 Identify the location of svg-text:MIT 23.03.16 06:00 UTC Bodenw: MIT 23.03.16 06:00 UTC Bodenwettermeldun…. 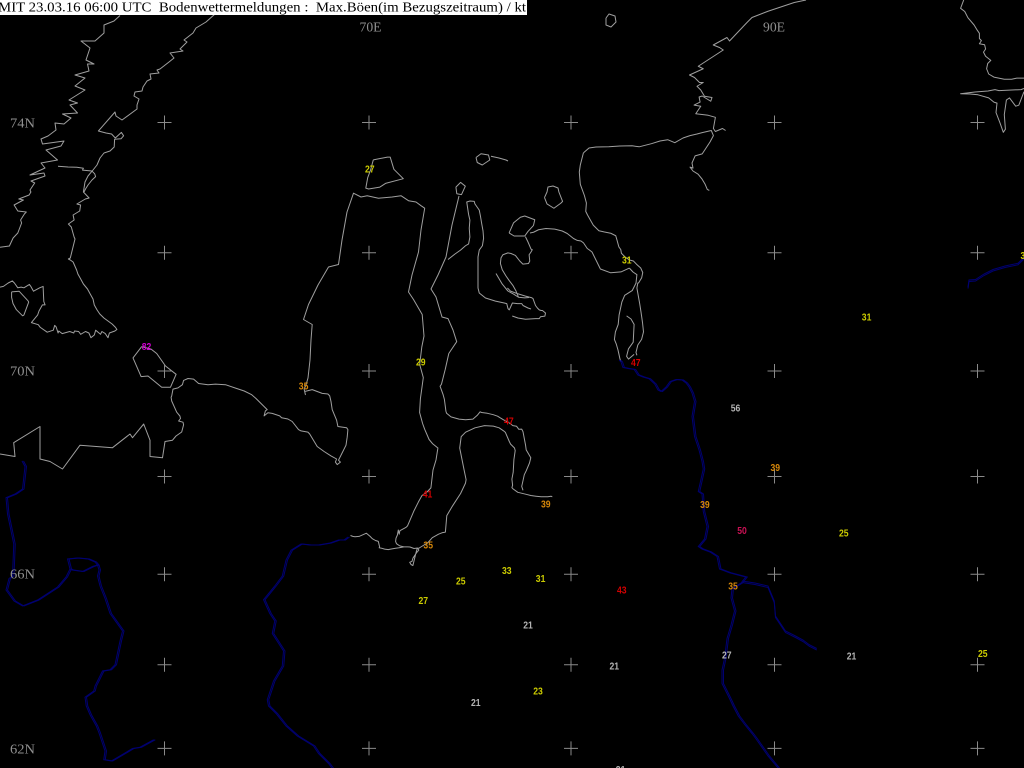
(263, 8).